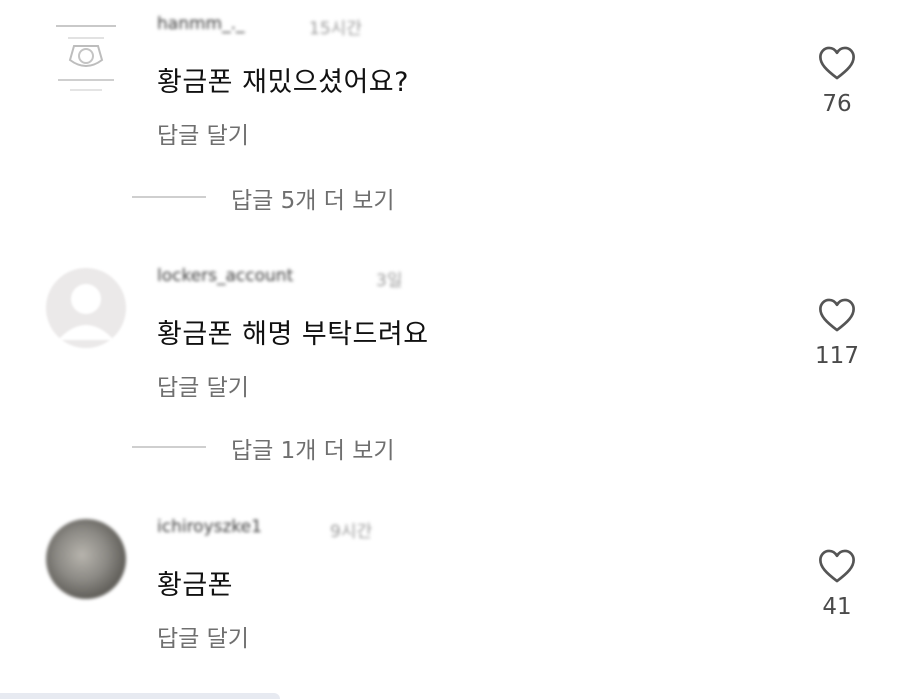 The width and height of the screenshot is (908, 699). Describe the element at coordinates (140, 696) in the screenshot. I see `bottom-input-edge` at that location.